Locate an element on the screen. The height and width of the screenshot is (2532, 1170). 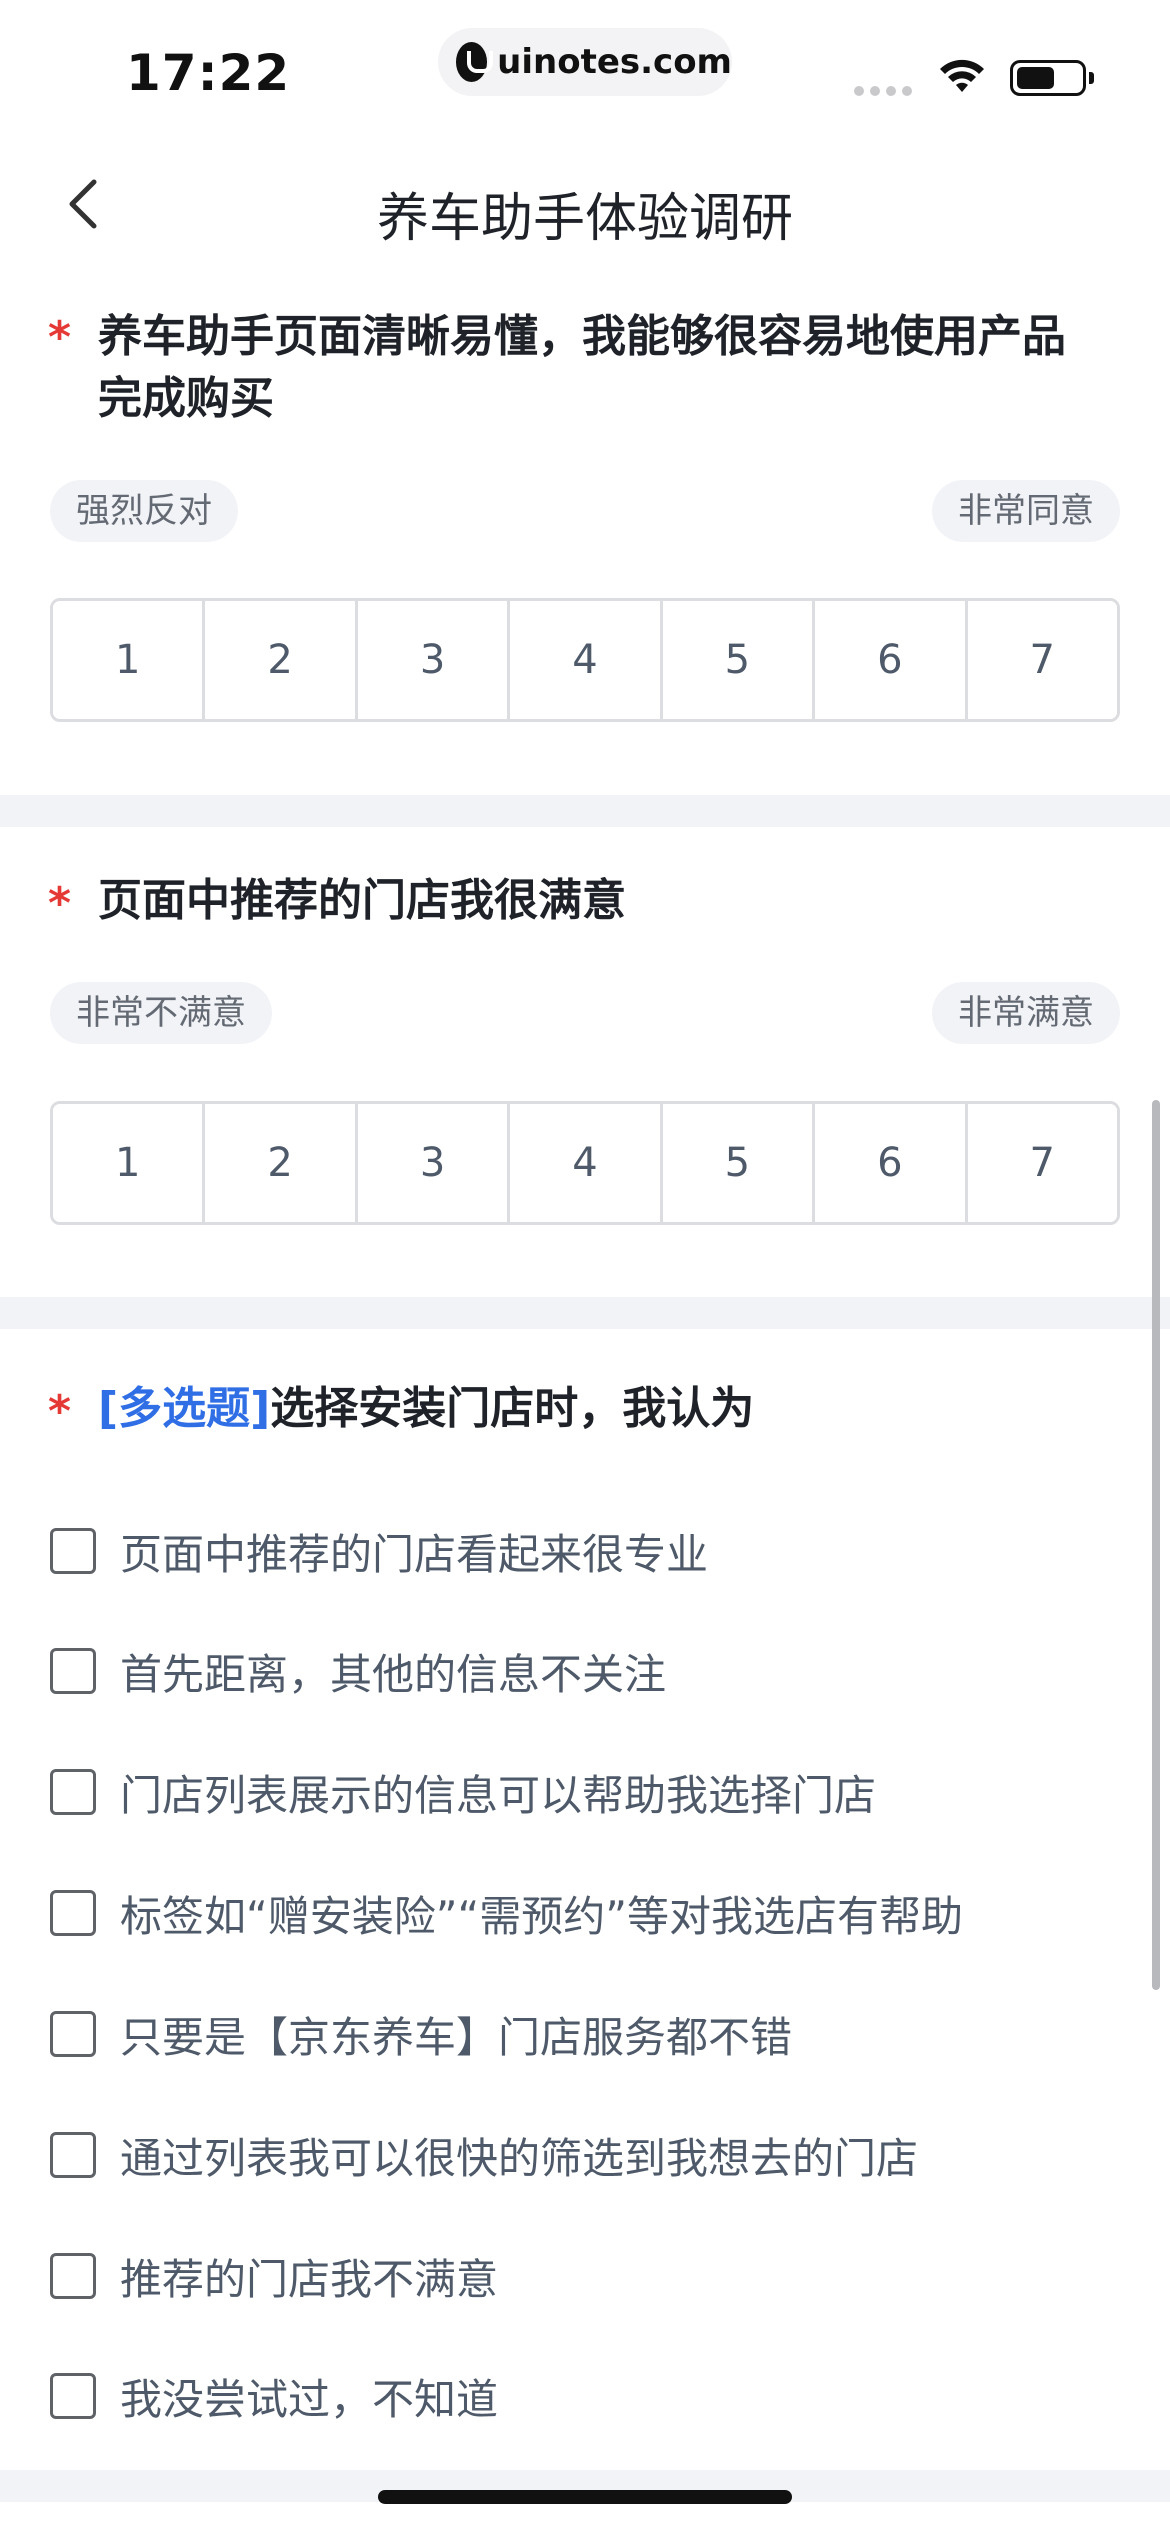
checkbox-option: 只要是【京东养车】门店服务都不错 is located at coordinates (585, 2034).